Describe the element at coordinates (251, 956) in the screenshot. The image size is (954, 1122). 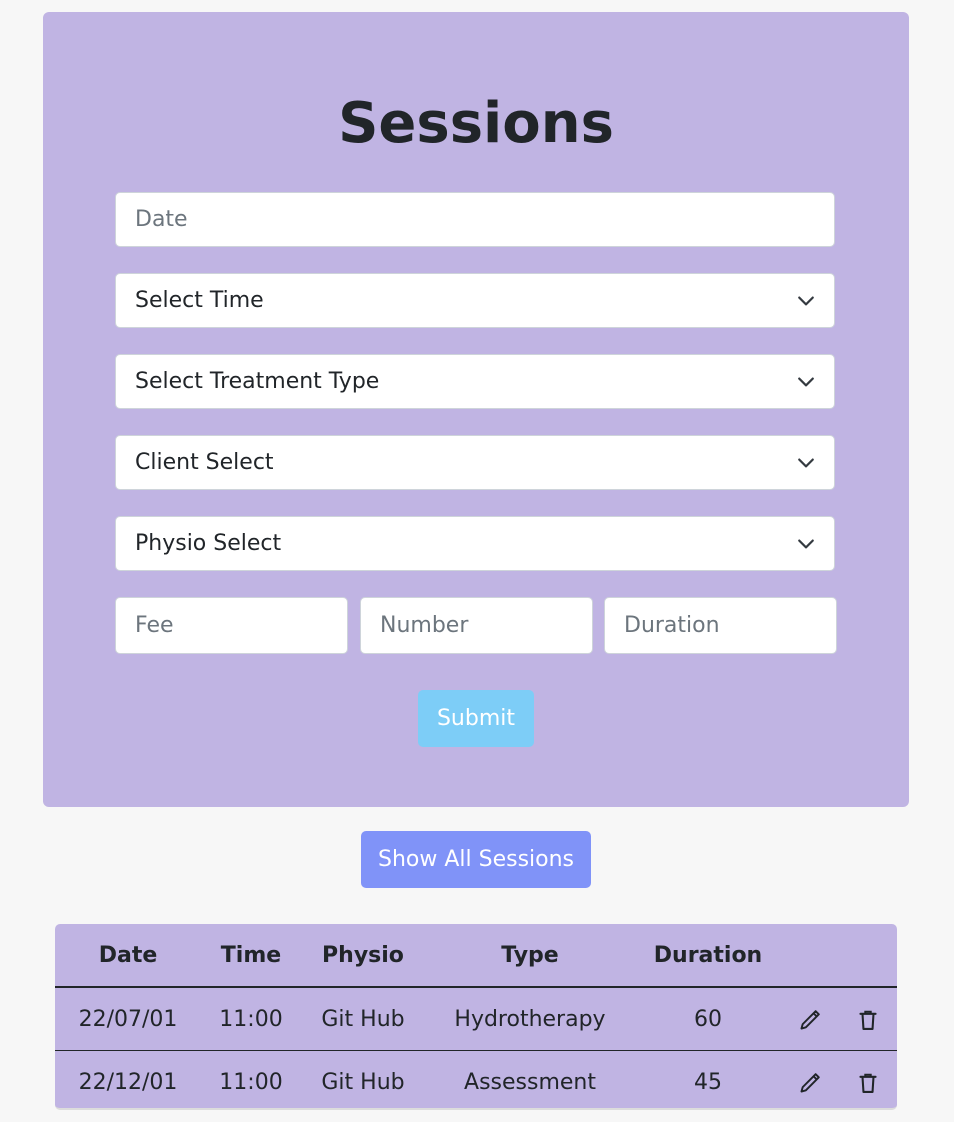
I see `header-time: Time` at that location.